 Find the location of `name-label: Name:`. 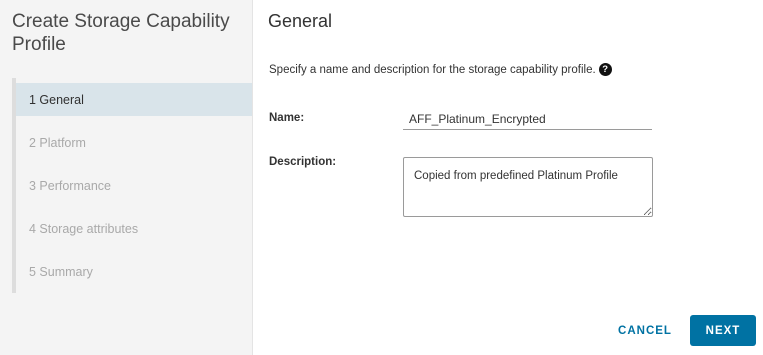

name-label: Name: is located at coordinates (287, 118).